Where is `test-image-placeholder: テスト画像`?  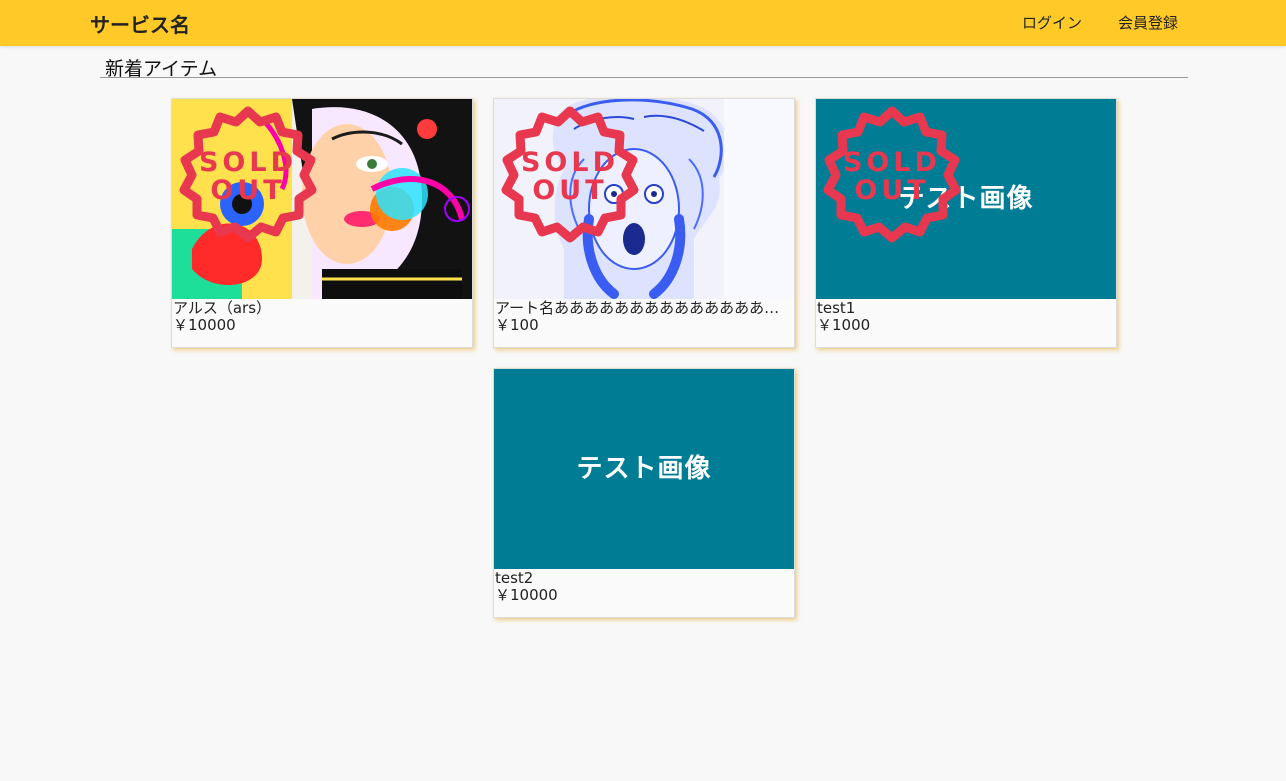 test-image-placeholder: テスト画像 is located at coordinates (644, 469).